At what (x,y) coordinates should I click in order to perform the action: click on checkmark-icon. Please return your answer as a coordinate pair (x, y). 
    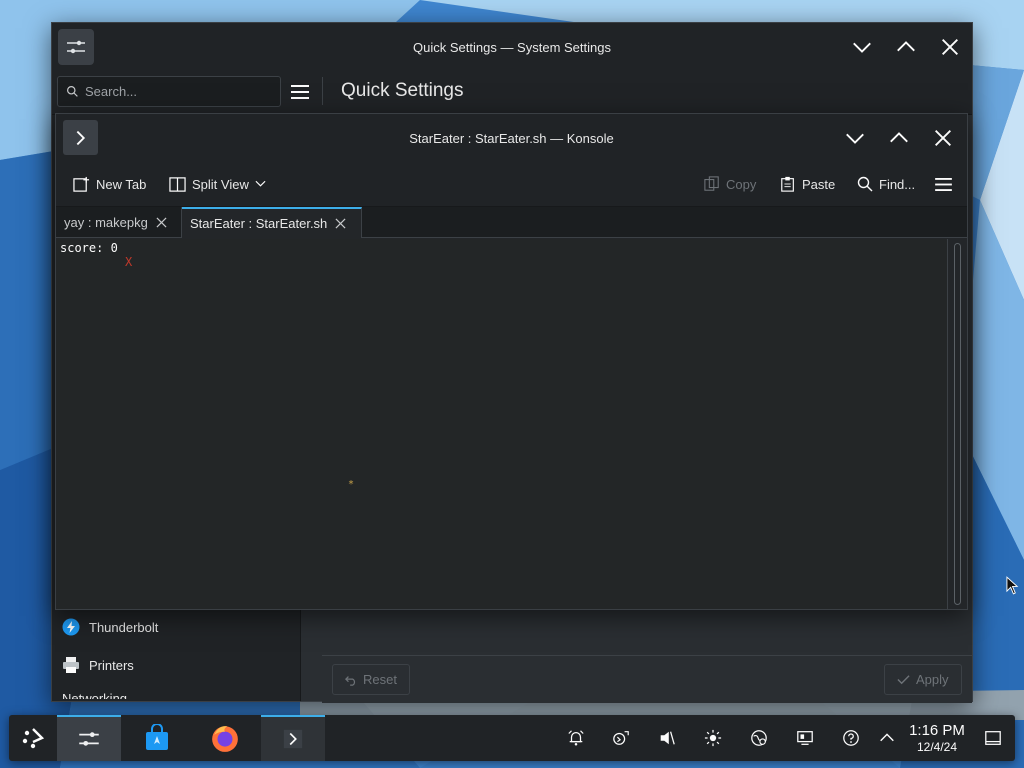
    Looking at the image, I should click on (903, 680).